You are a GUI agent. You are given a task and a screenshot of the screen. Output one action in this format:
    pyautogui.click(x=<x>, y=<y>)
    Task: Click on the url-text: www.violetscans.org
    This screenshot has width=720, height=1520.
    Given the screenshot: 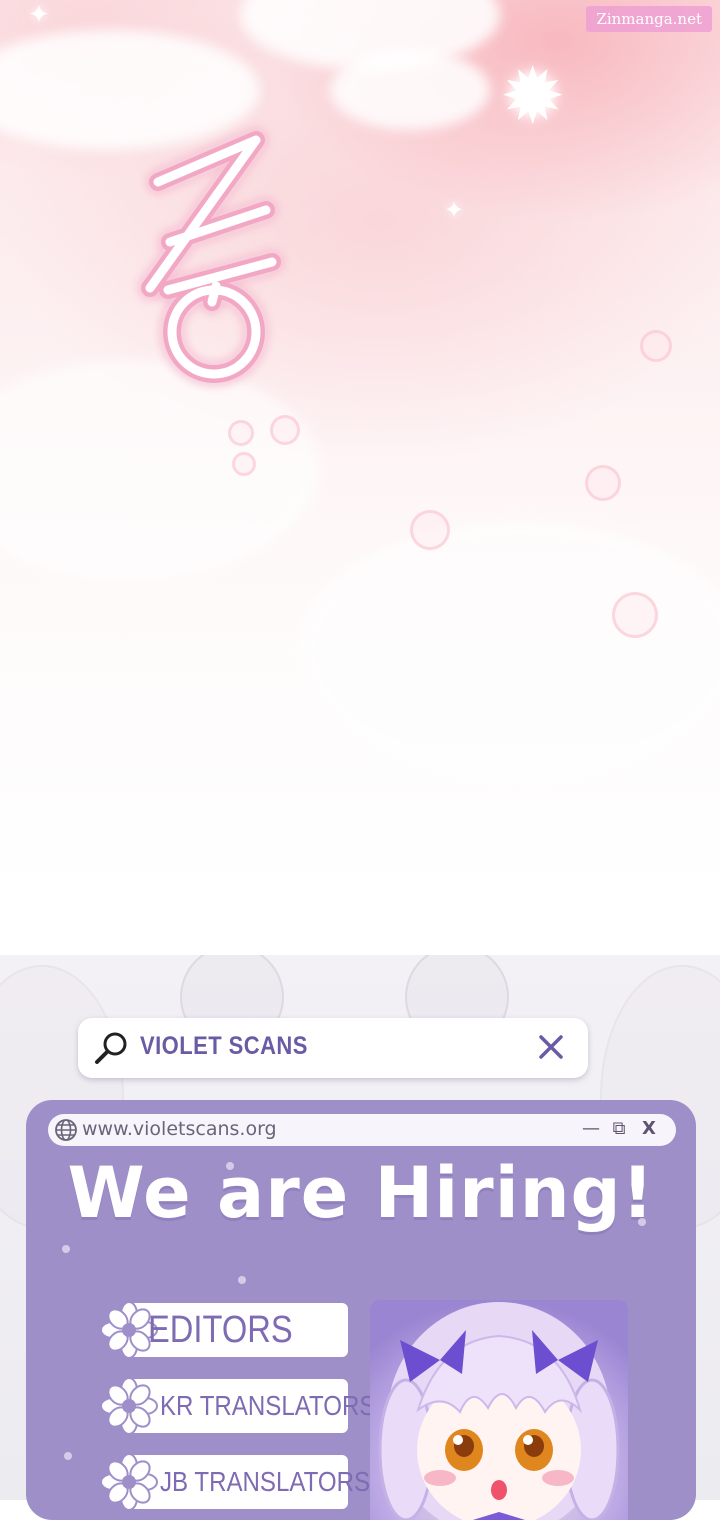 What is the action you would take?
    pyautogui.click(x=179, y=1129)
    